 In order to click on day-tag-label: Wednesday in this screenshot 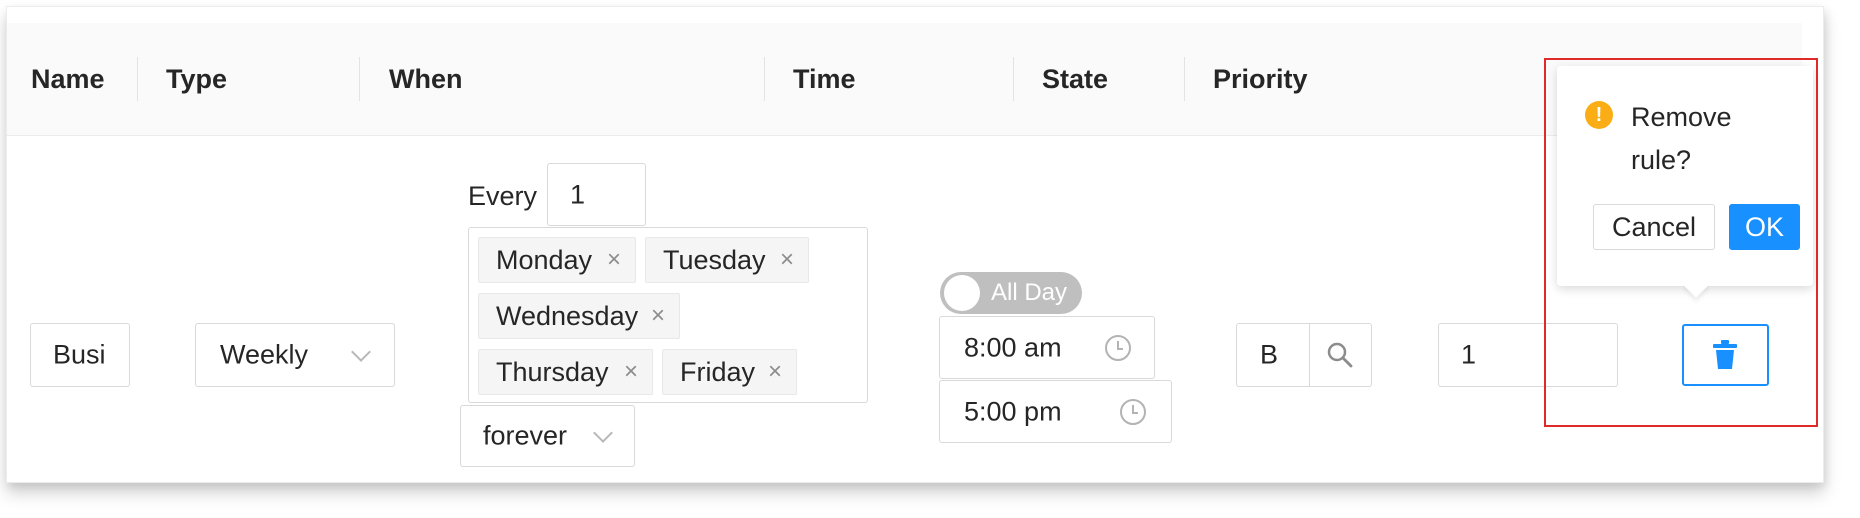, I will do `click(567, 316)`.